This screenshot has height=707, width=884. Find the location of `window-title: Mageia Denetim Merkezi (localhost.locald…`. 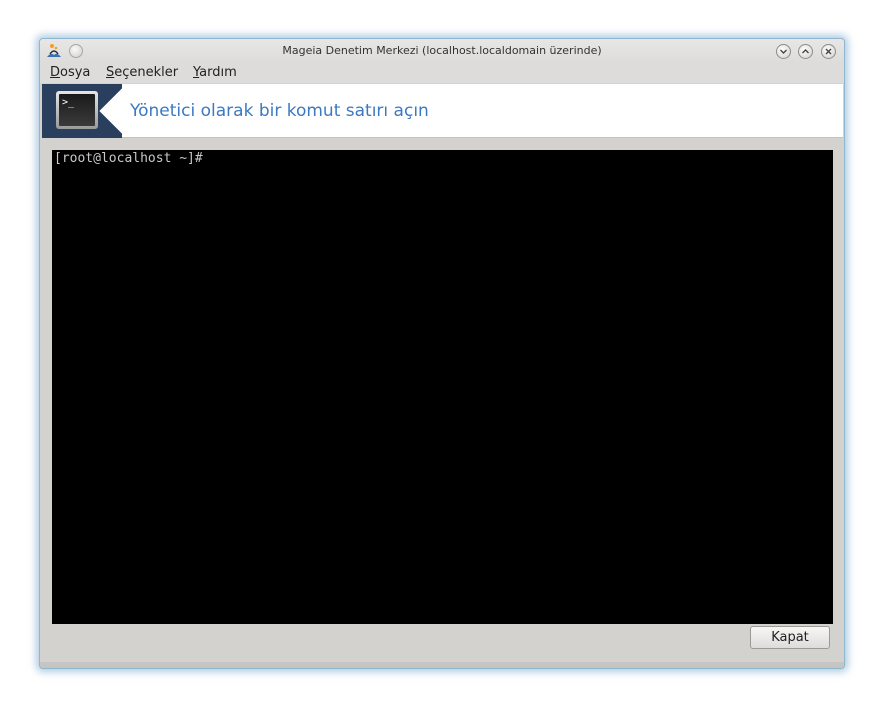

window-title: Mageia Denetim Merkezi (localhost.locald… is located at coordinates (442, 50).